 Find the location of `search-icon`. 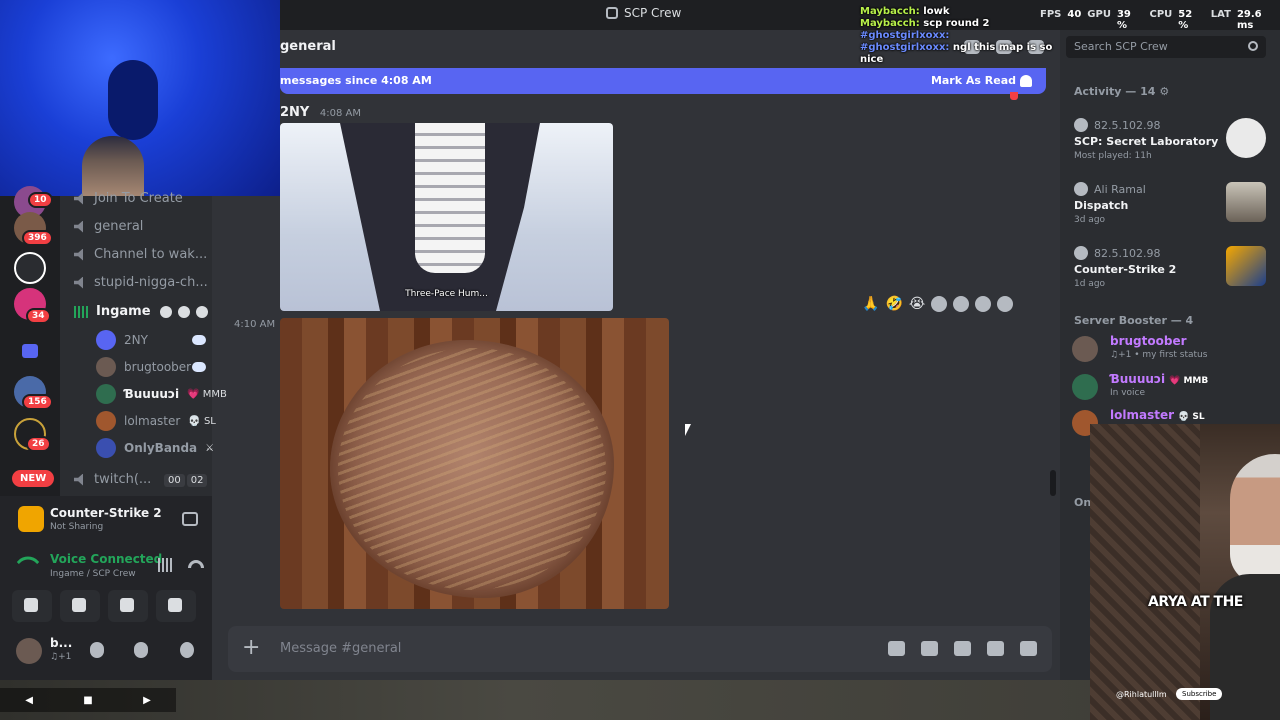

search-icon is located at coordinates (1253, 46).